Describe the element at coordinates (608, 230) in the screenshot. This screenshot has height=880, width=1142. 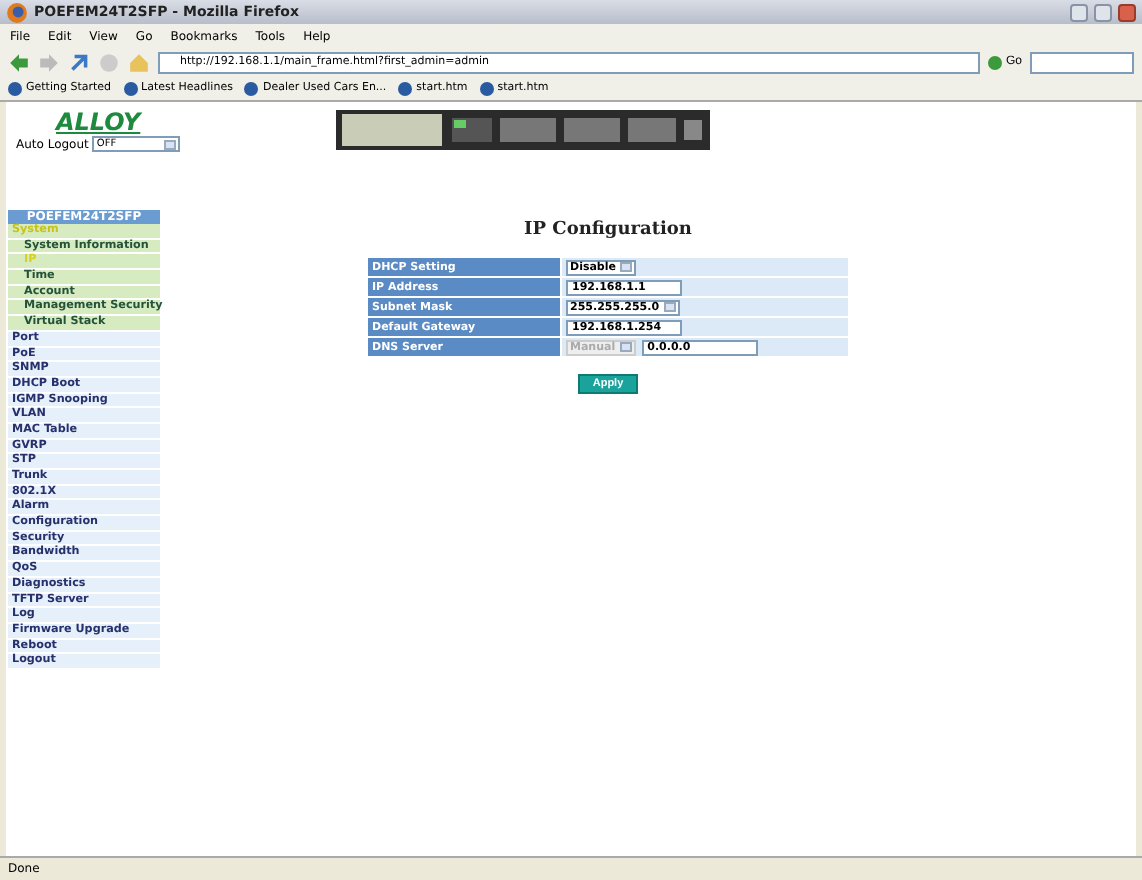
I see `page-title: IP Configuration` at that location.